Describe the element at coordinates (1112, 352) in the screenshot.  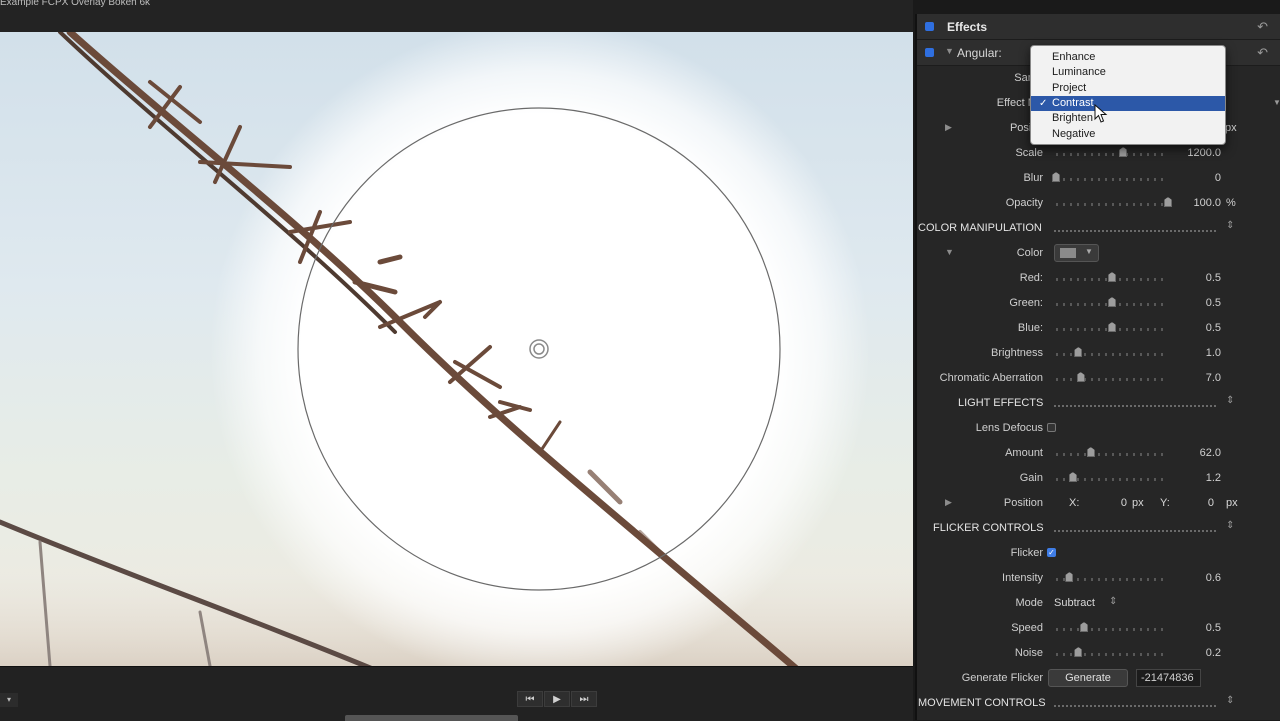
I see `brightness-slider` at that location.